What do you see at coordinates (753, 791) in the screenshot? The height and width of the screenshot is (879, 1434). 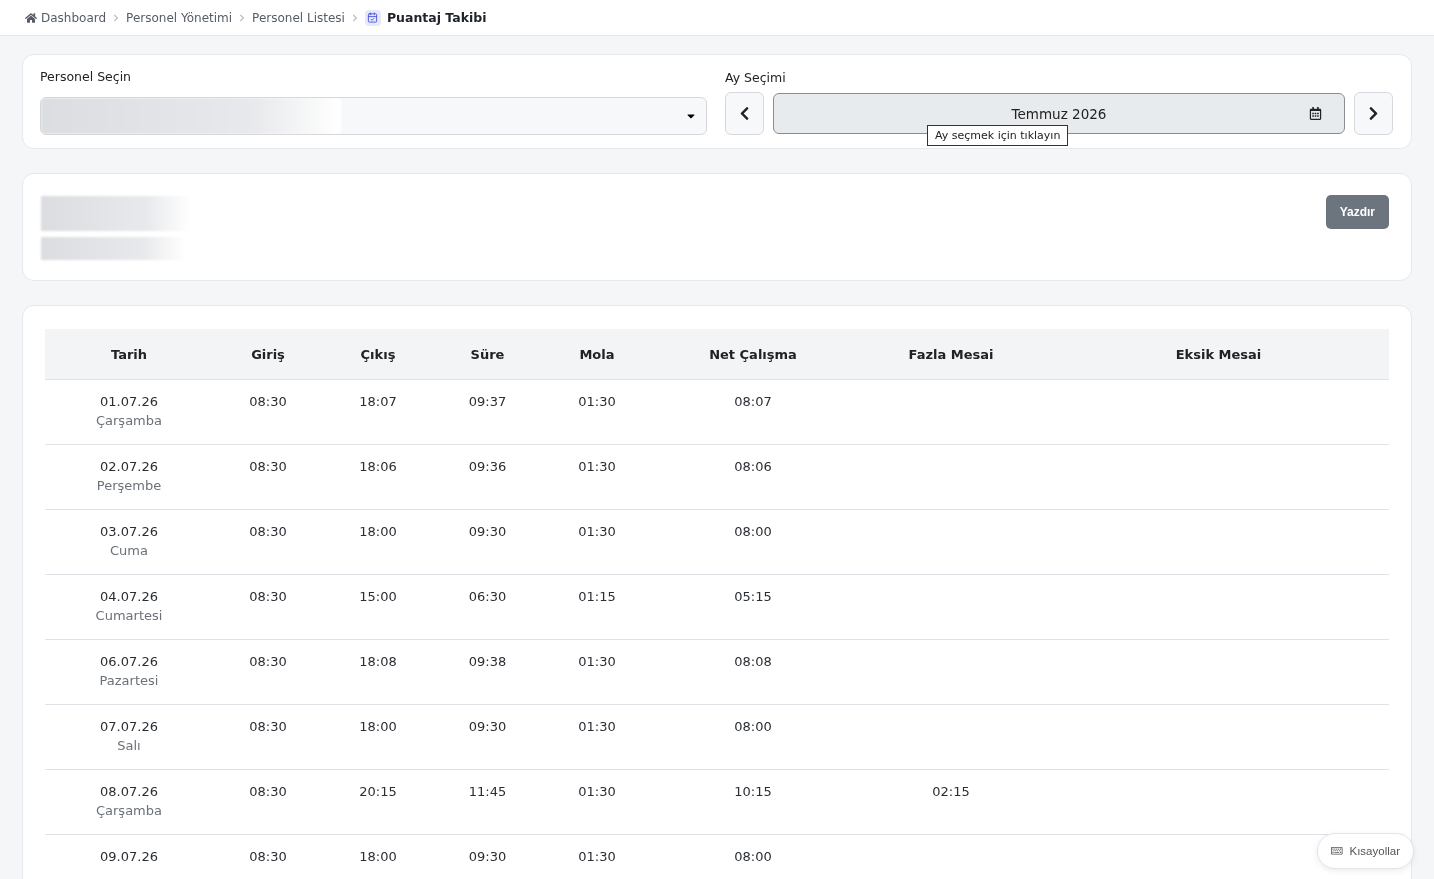 I see `table-cell-text: 10:15` at bounding box center [753, 791].